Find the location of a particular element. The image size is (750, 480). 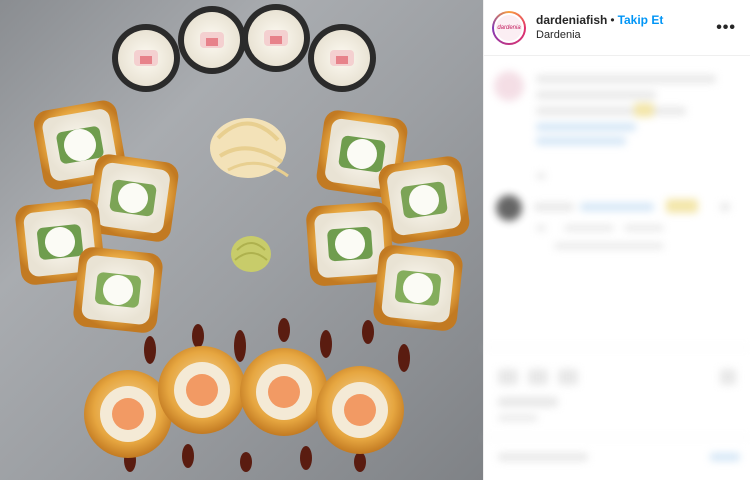

more-horizontal-icon: ••• is located at coordinates (726, 28).